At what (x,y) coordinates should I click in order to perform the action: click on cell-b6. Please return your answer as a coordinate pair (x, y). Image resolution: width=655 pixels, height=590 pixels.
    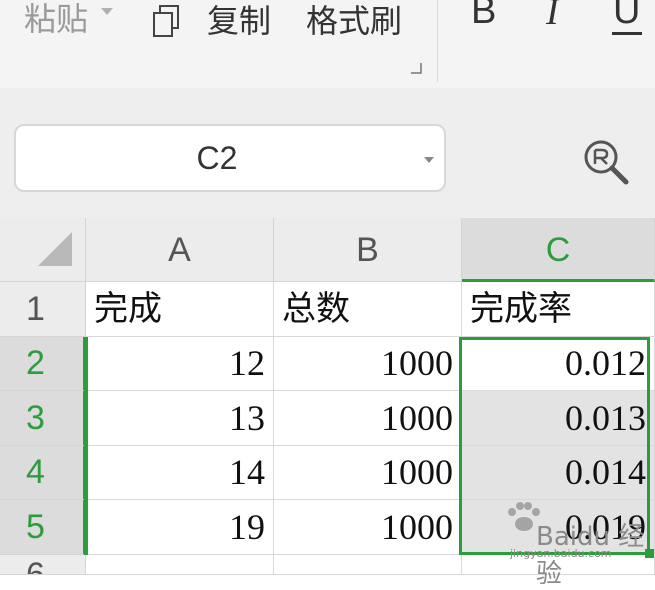
    Looking at the image, I should click on (368, 565).